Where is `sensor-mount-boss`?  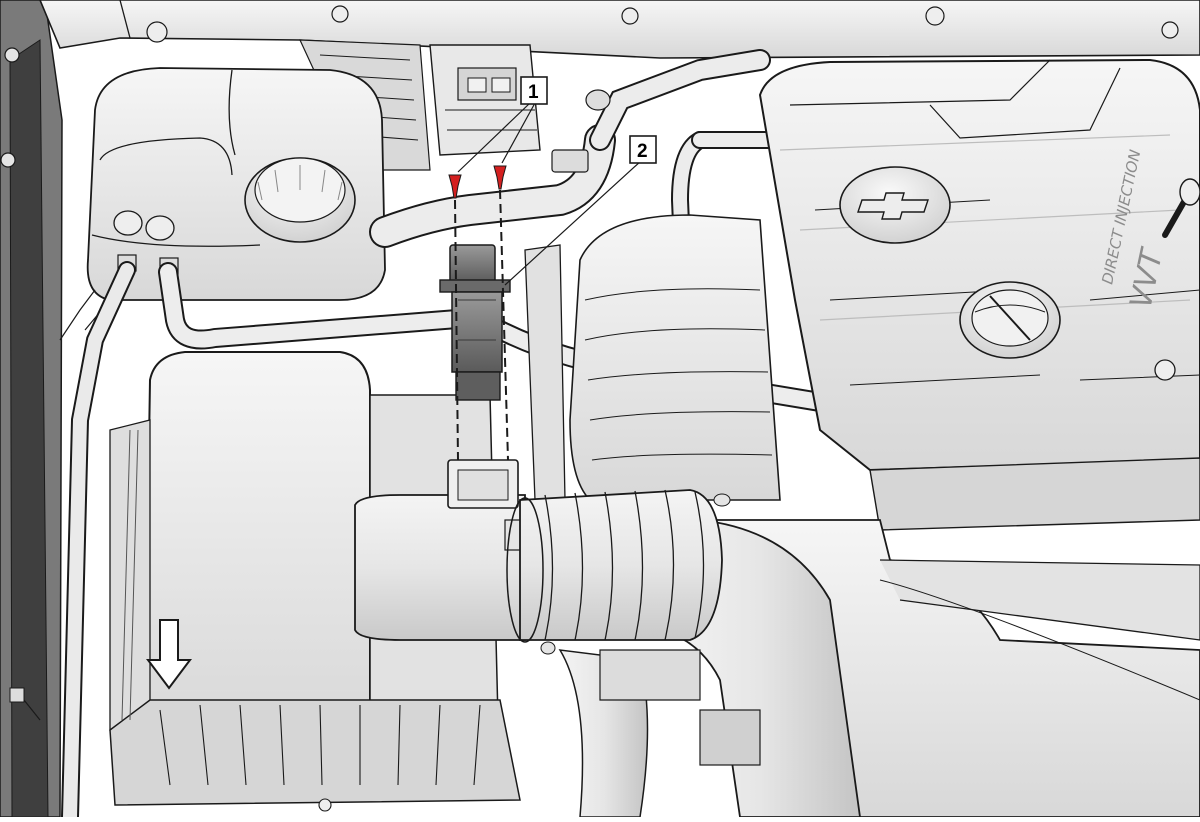
sensor-mount-boss is located at coordinates (483, 484).